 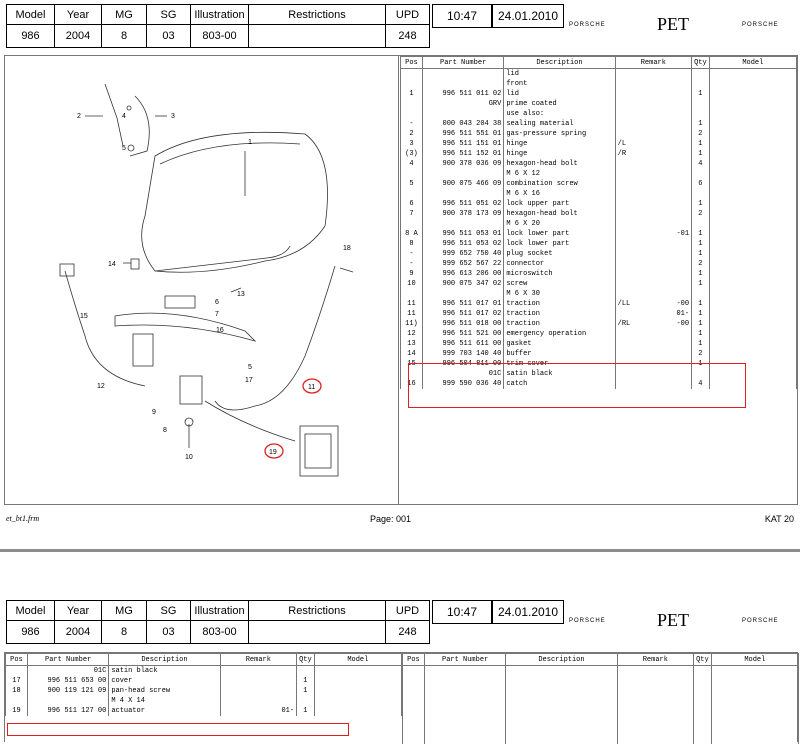 What do you see at coordinates (220, 330) in the screenshot?
I see `callout-16: 16` at bounding box center [220, 330].